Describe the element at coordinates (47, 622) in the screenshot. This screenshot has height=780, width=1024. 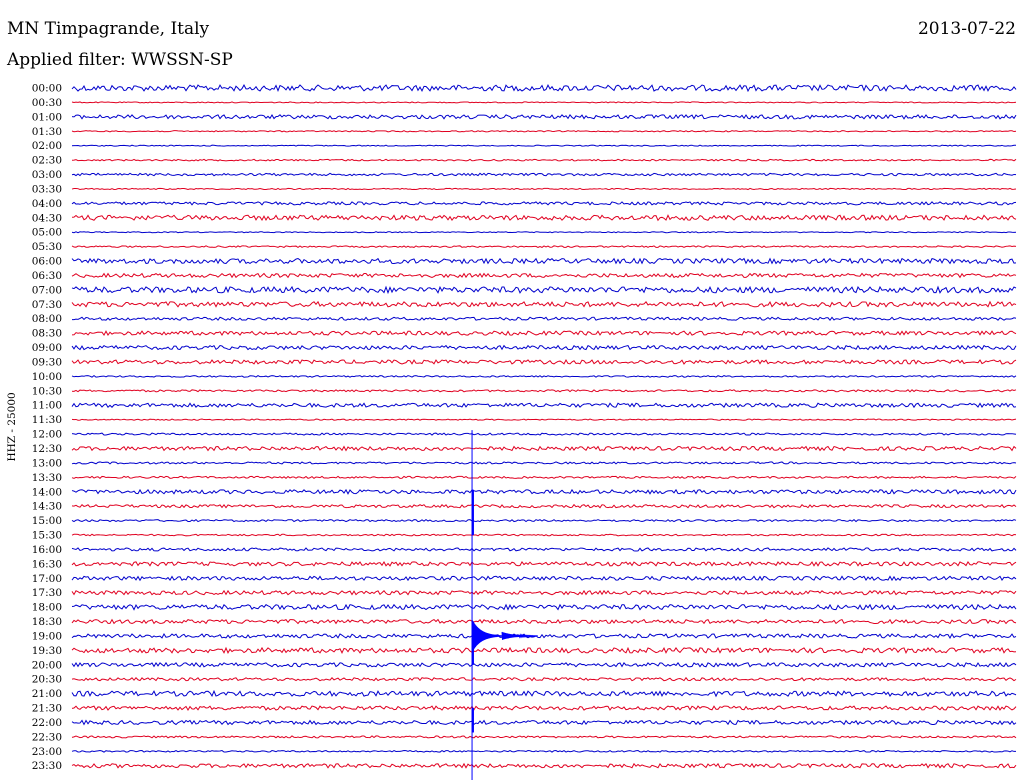
I see `row-label: 18:30` at that location.